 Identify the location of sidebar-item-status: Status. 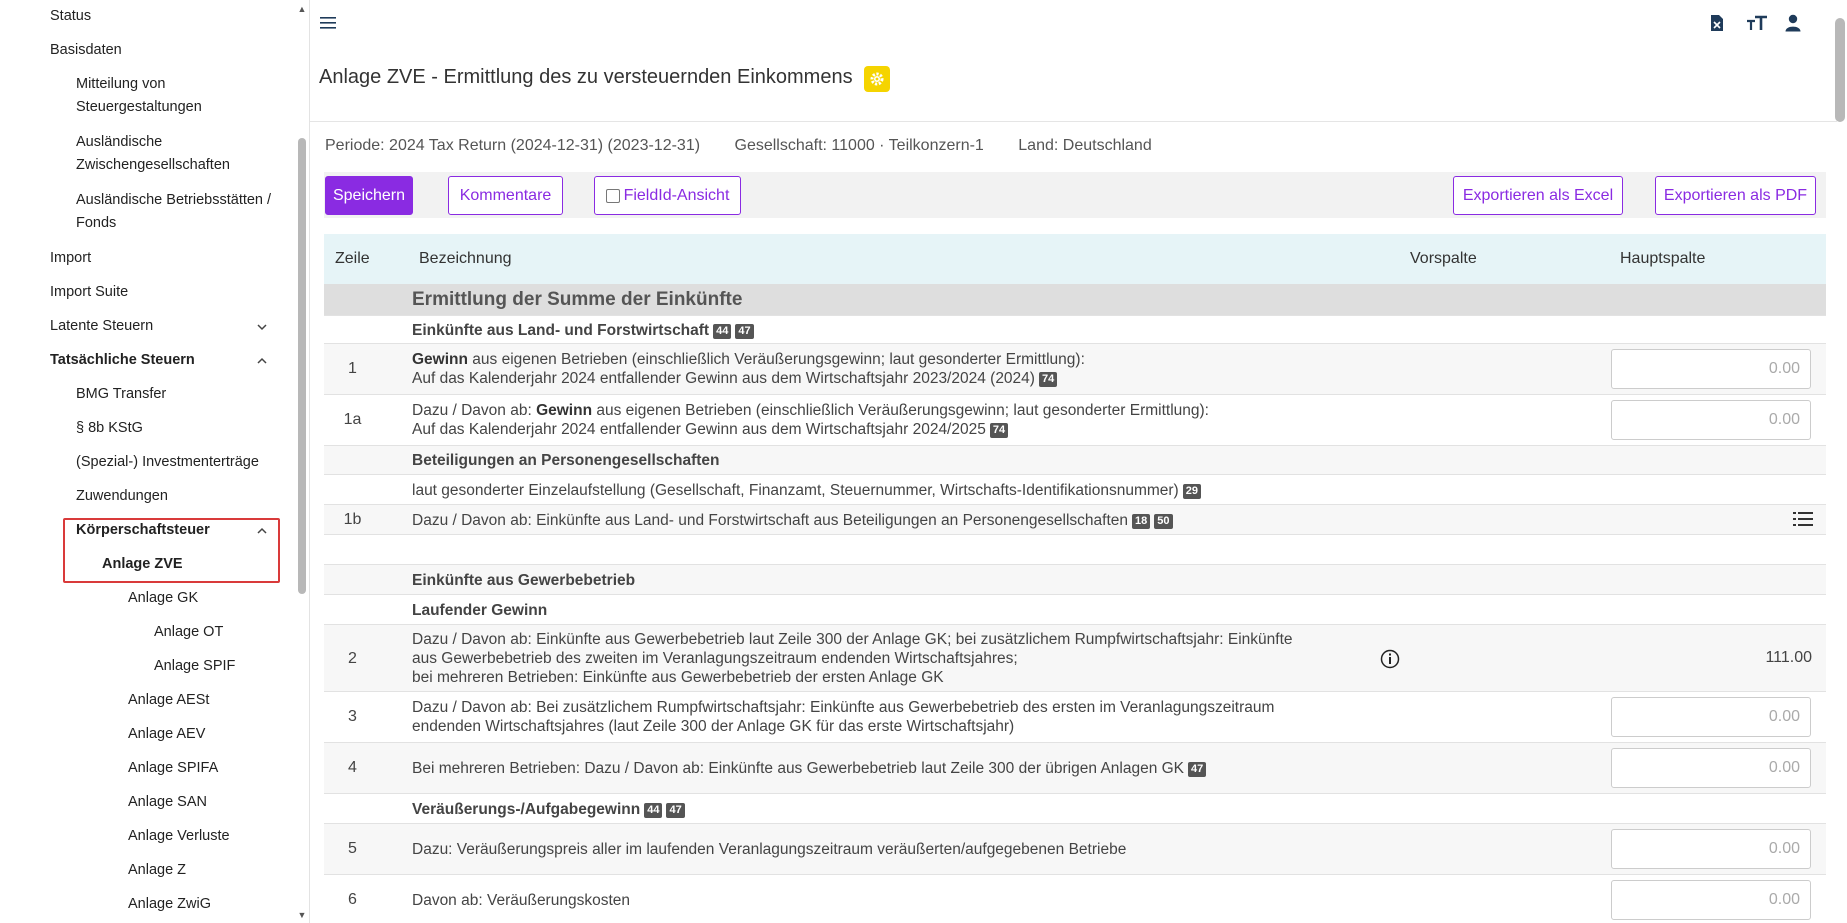
(70, 17).